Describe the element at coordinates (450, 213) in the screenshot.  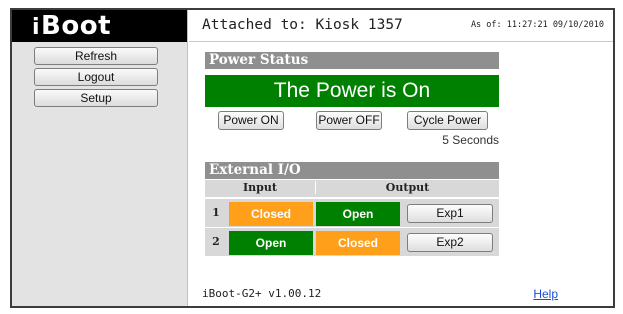
I see `exp1-button: Exp1` at that location.